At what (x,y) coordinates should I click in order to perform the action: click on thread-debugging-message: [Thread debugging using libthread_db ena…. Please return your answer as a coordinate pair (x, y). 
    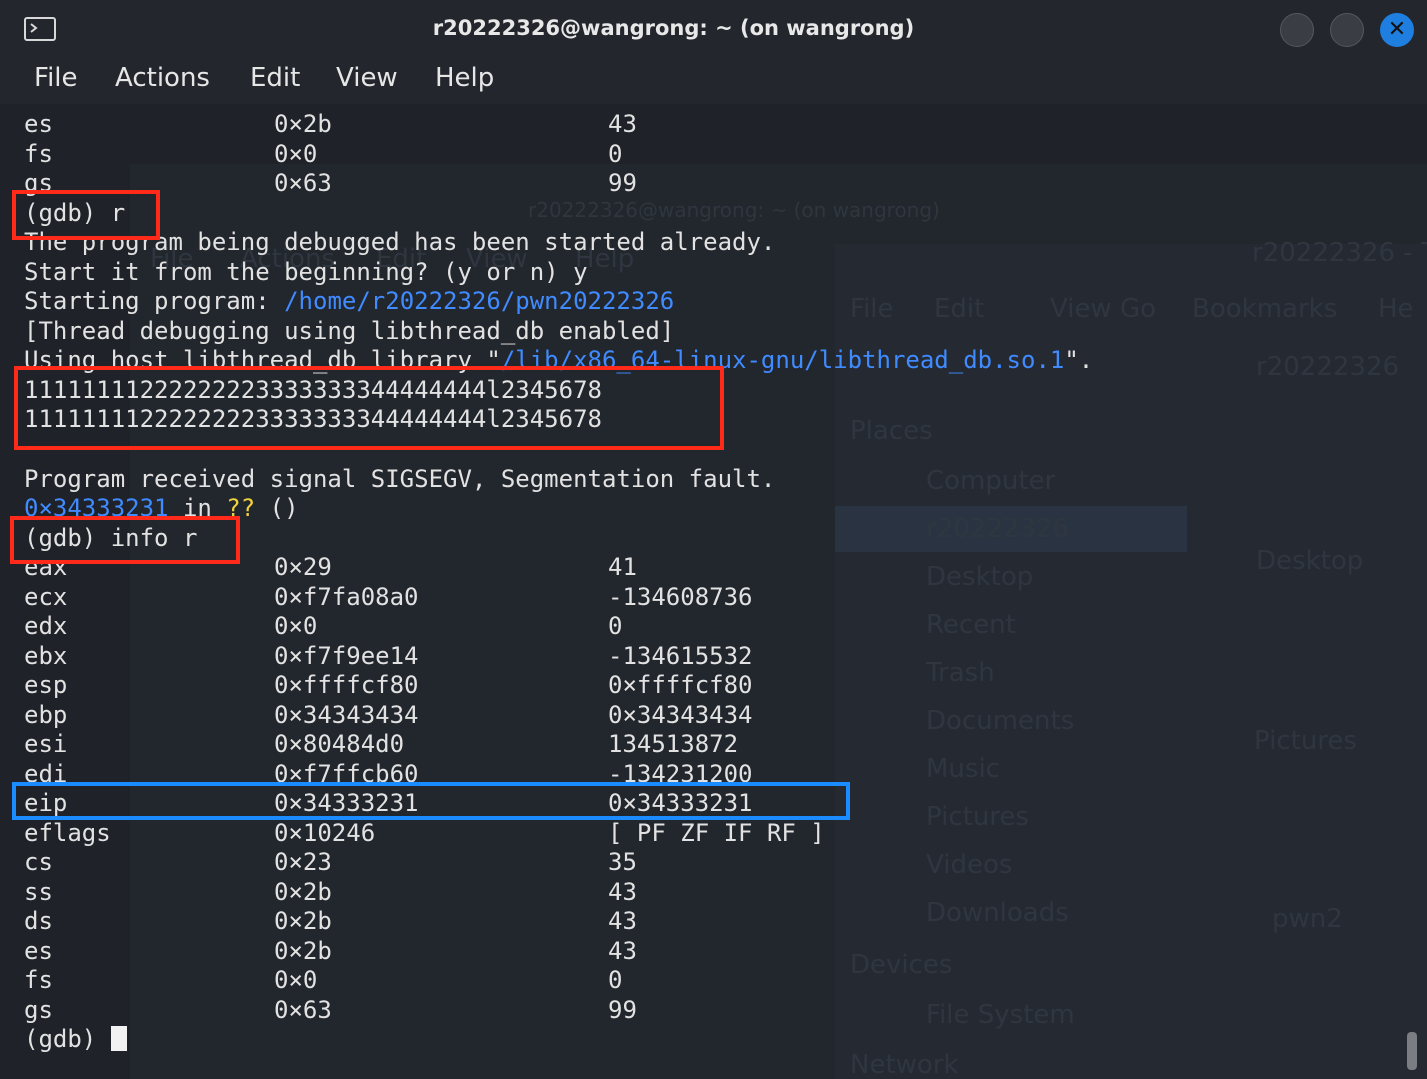
    Looking at the image, I should click on (349, 331).